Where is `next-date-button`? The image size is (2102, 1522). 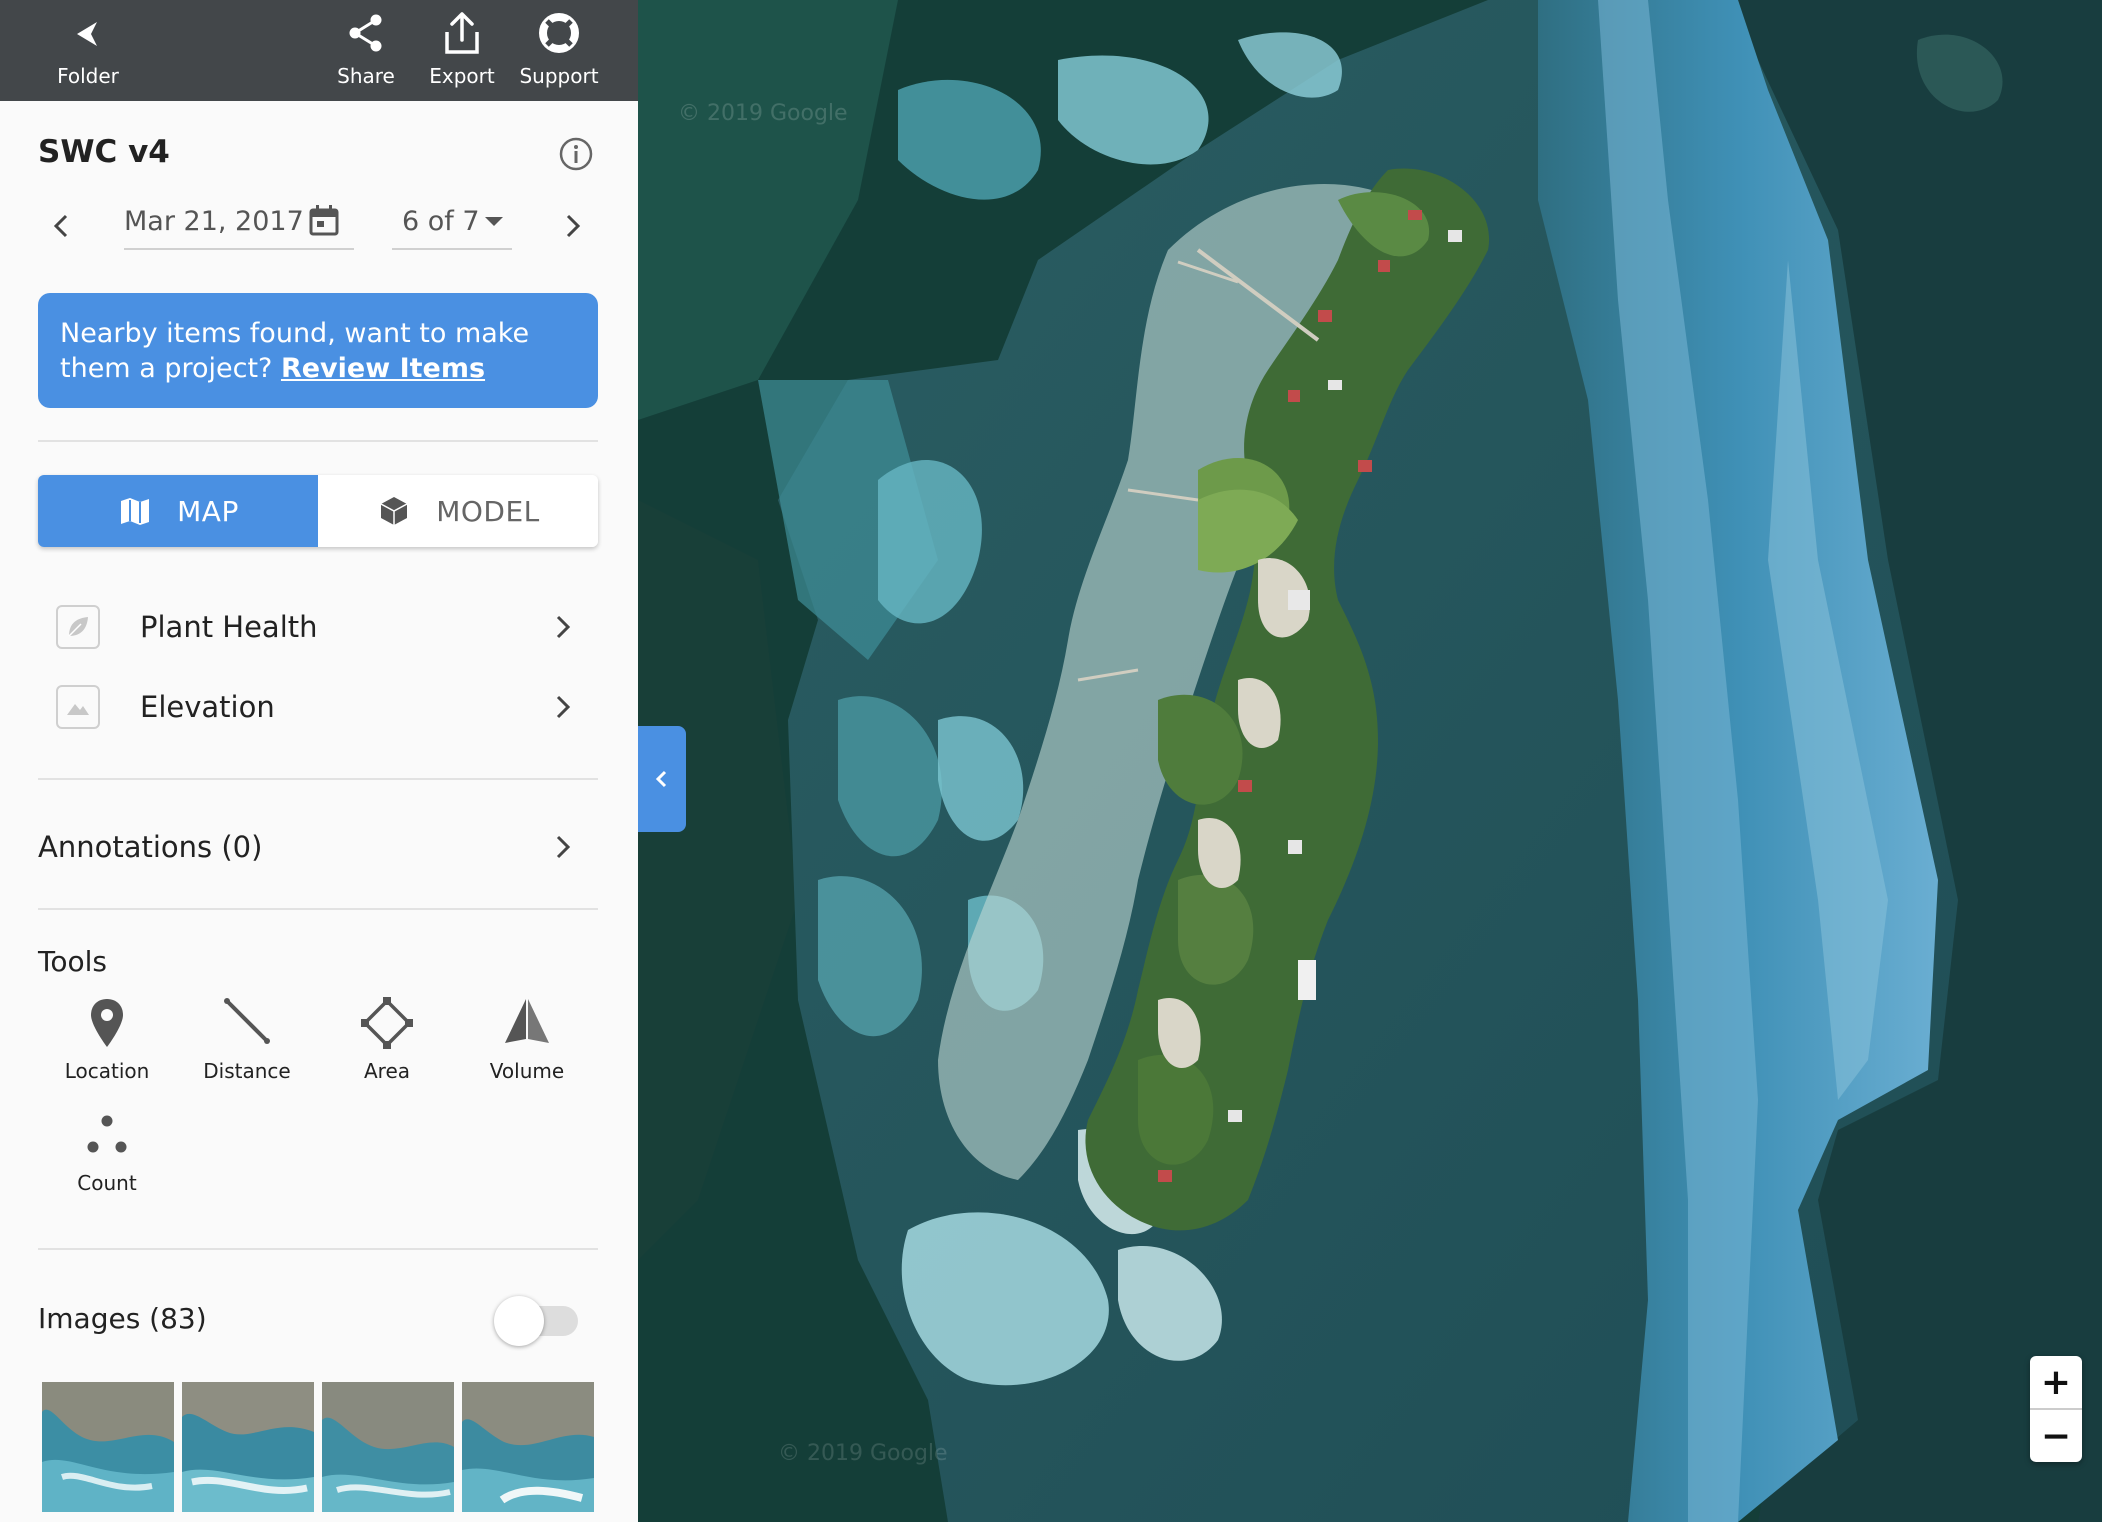 next-date-button is located at coordinates (572, 226).